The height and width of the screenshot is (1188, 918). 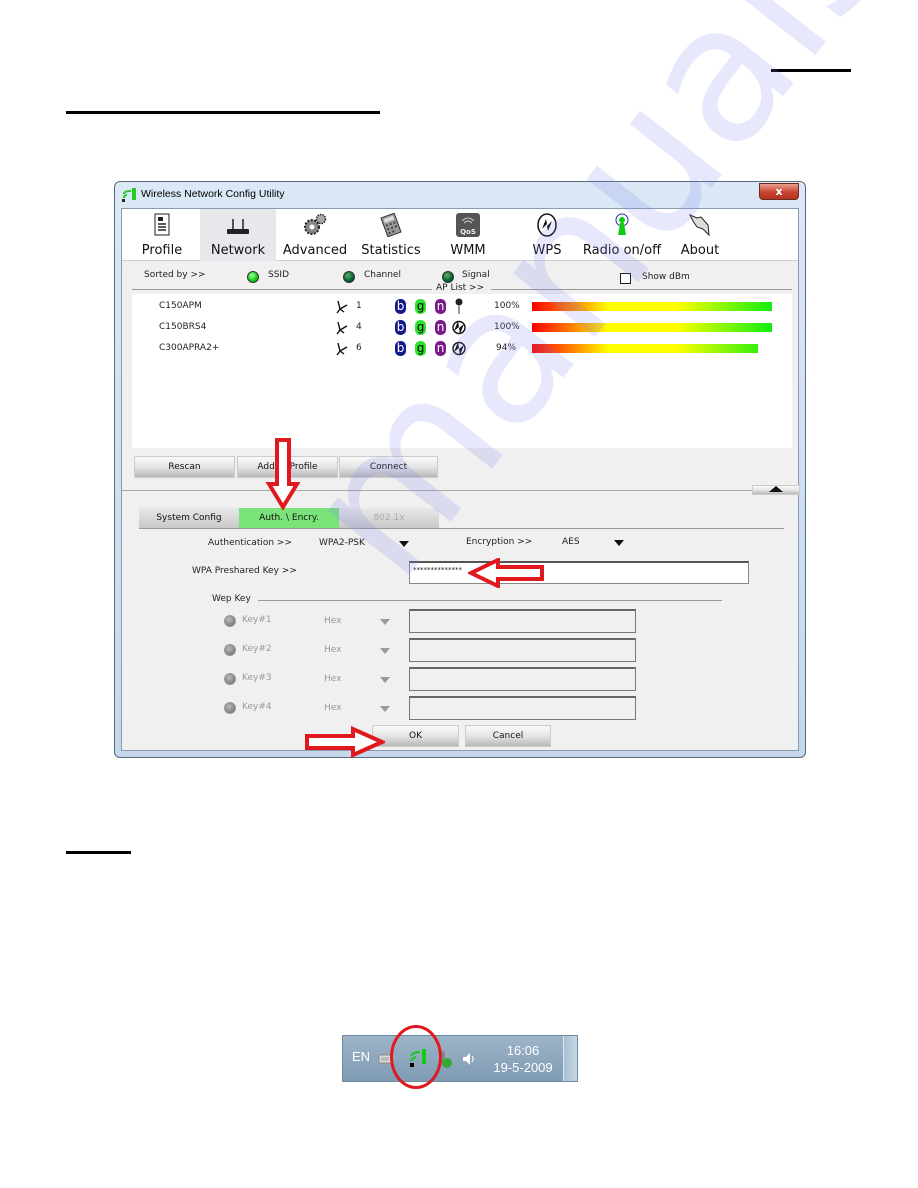 What do you see at coordinates (257, 678) in the screenshot?
I see `wep-key-label: Key#3` at bounding box center [257, 678].